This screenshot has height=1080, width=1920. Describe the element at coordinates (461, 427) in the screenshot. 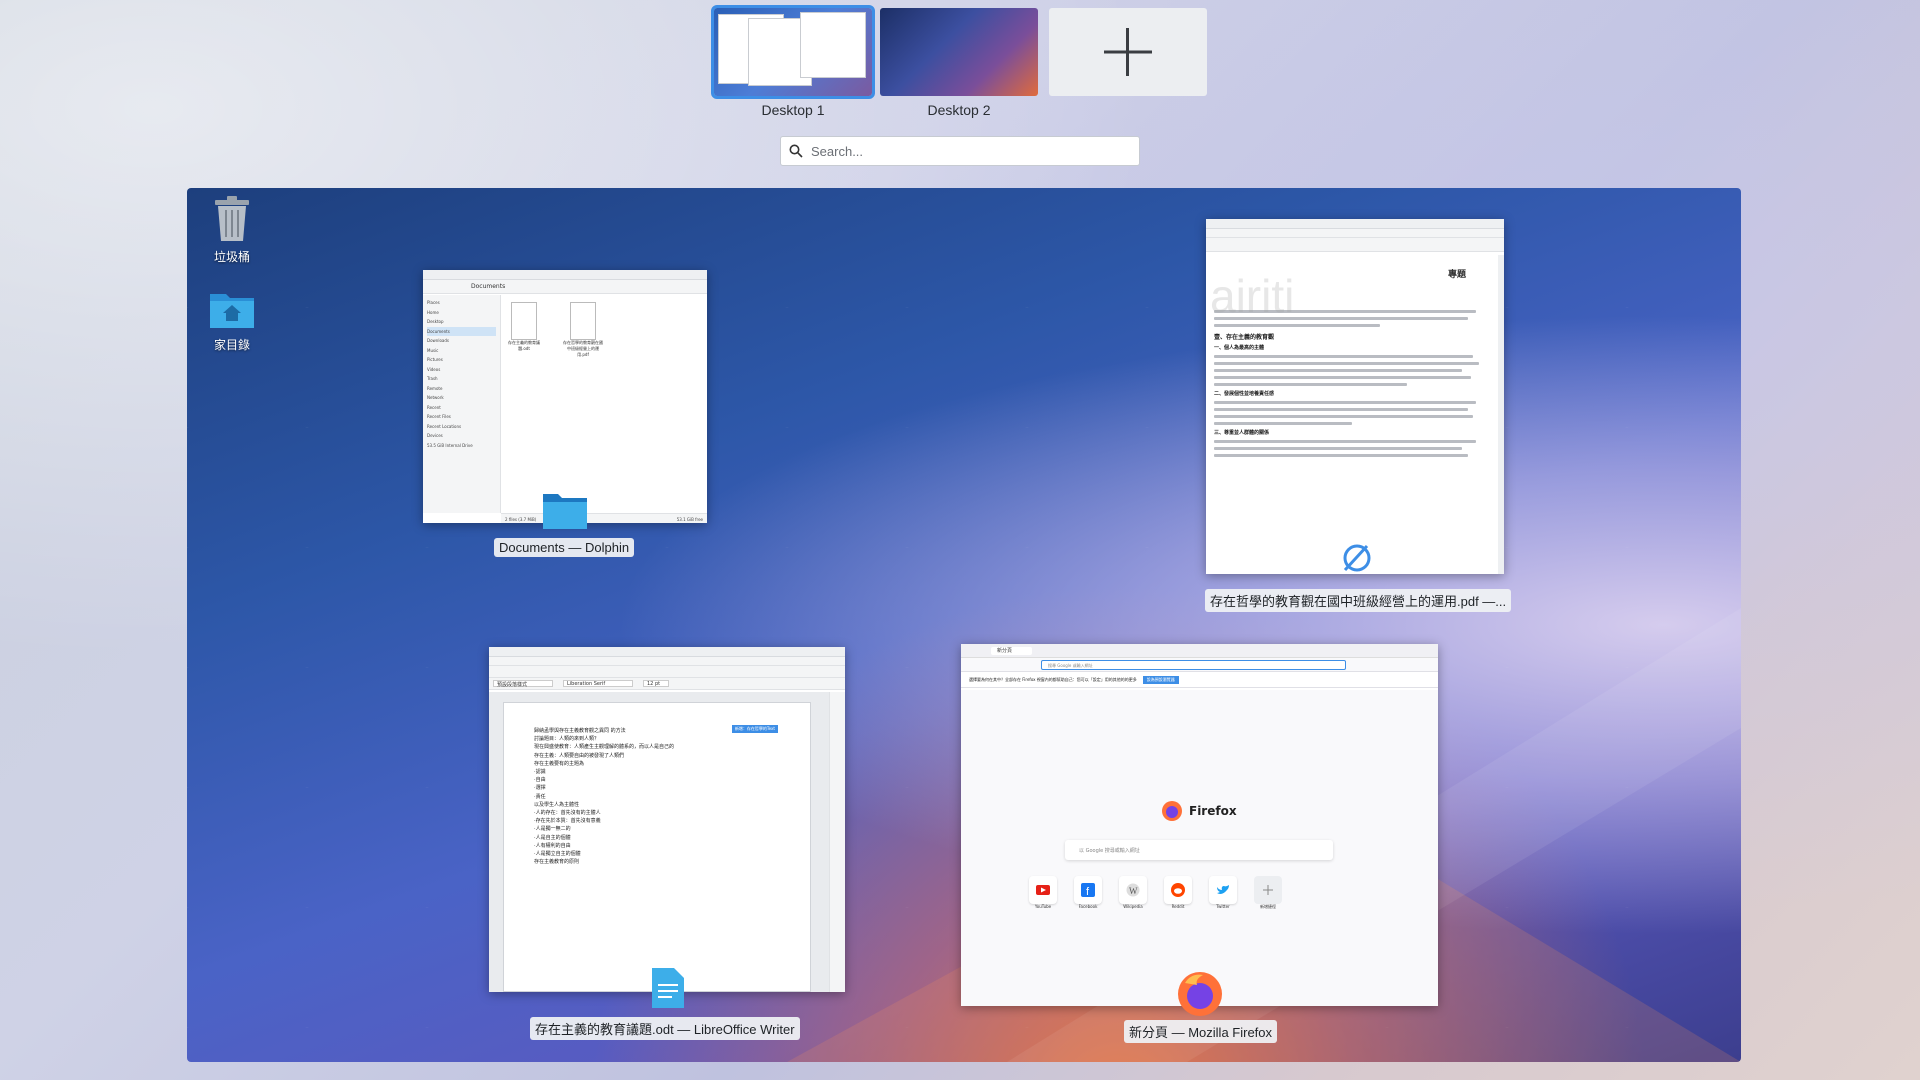

I see `places-item: Recent Locations` at that location.